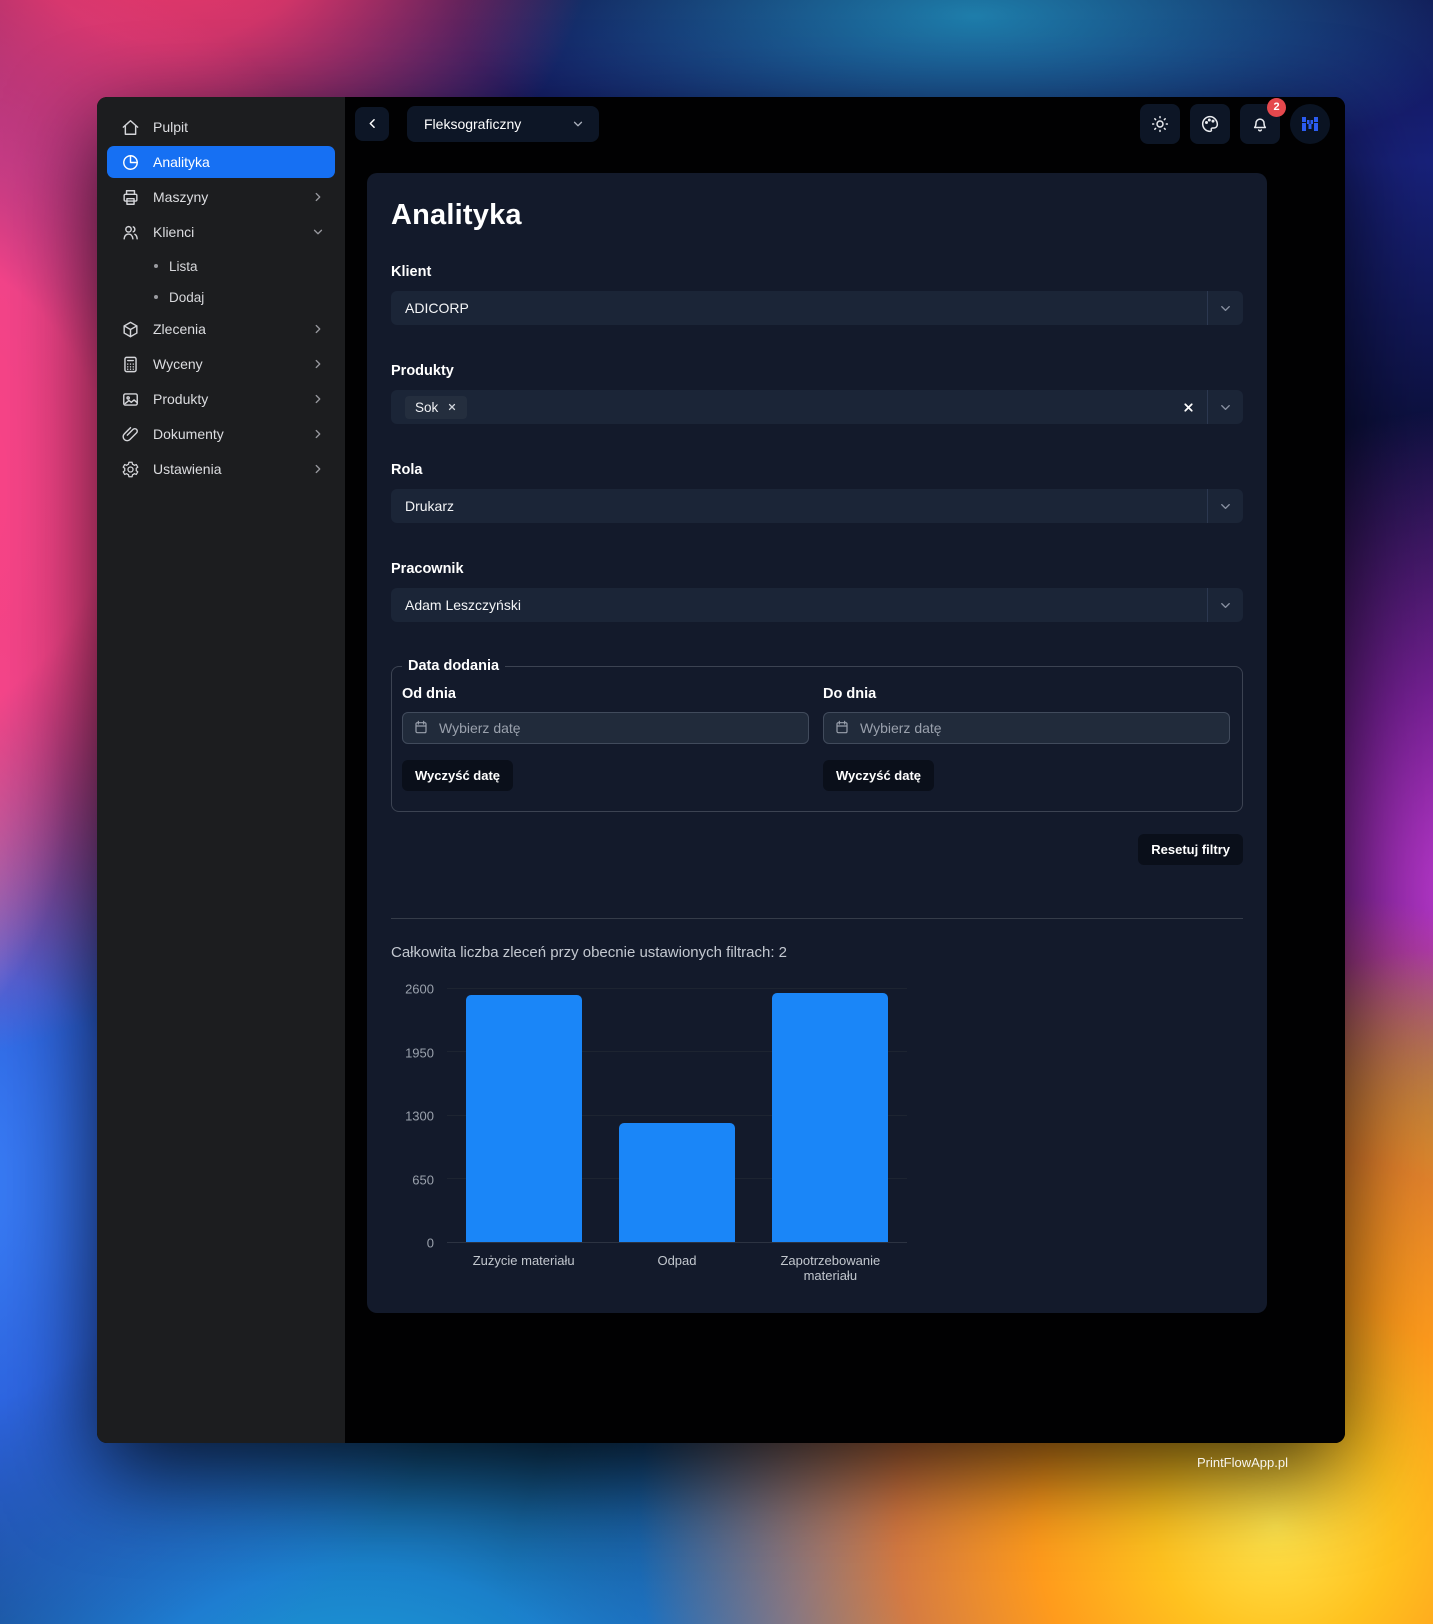  I want to click on y-tick-label: 0, so click(430, 1243).